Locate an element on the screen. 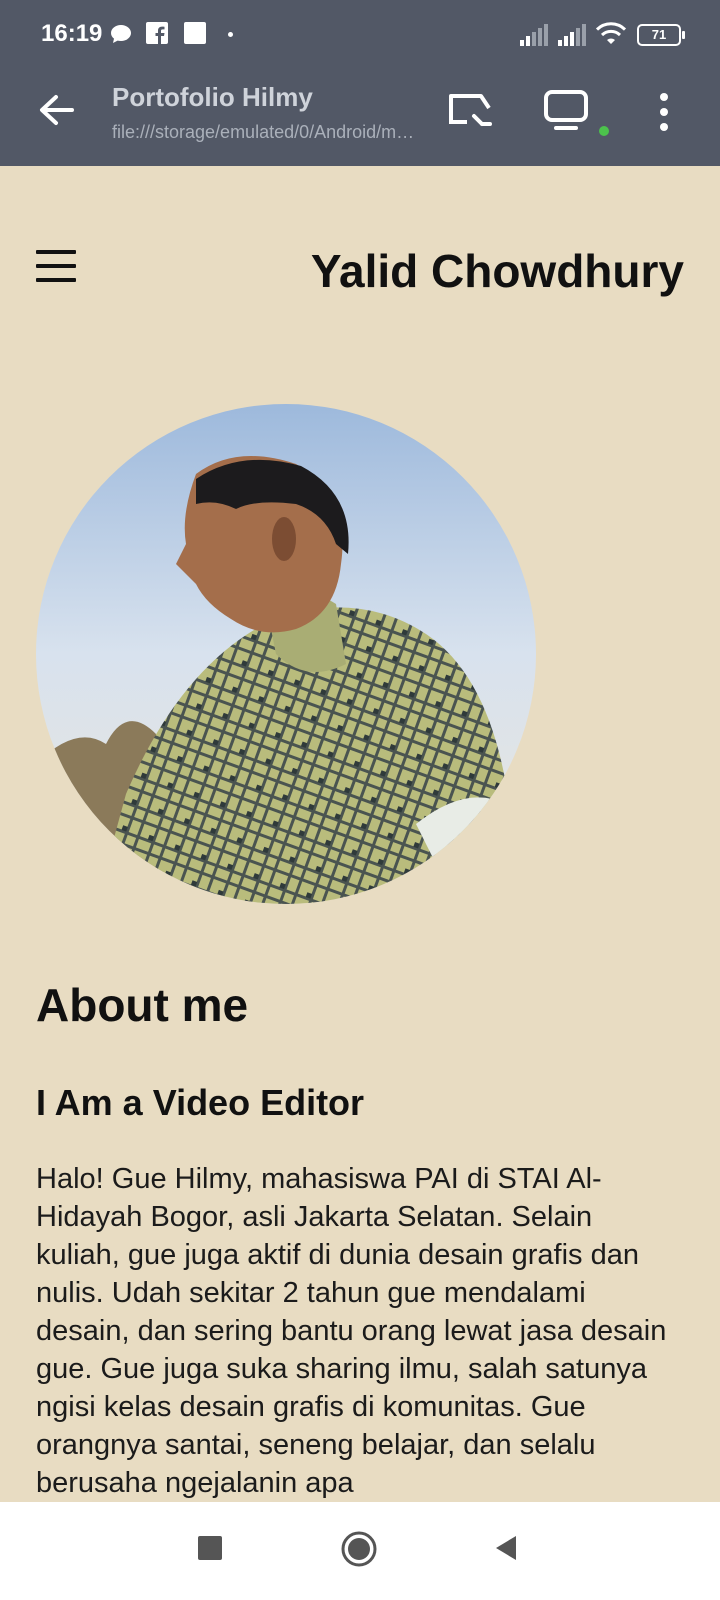 The image size is (720, 1600). status-bar: 16:19 71 is located at coordinates (360, 35).